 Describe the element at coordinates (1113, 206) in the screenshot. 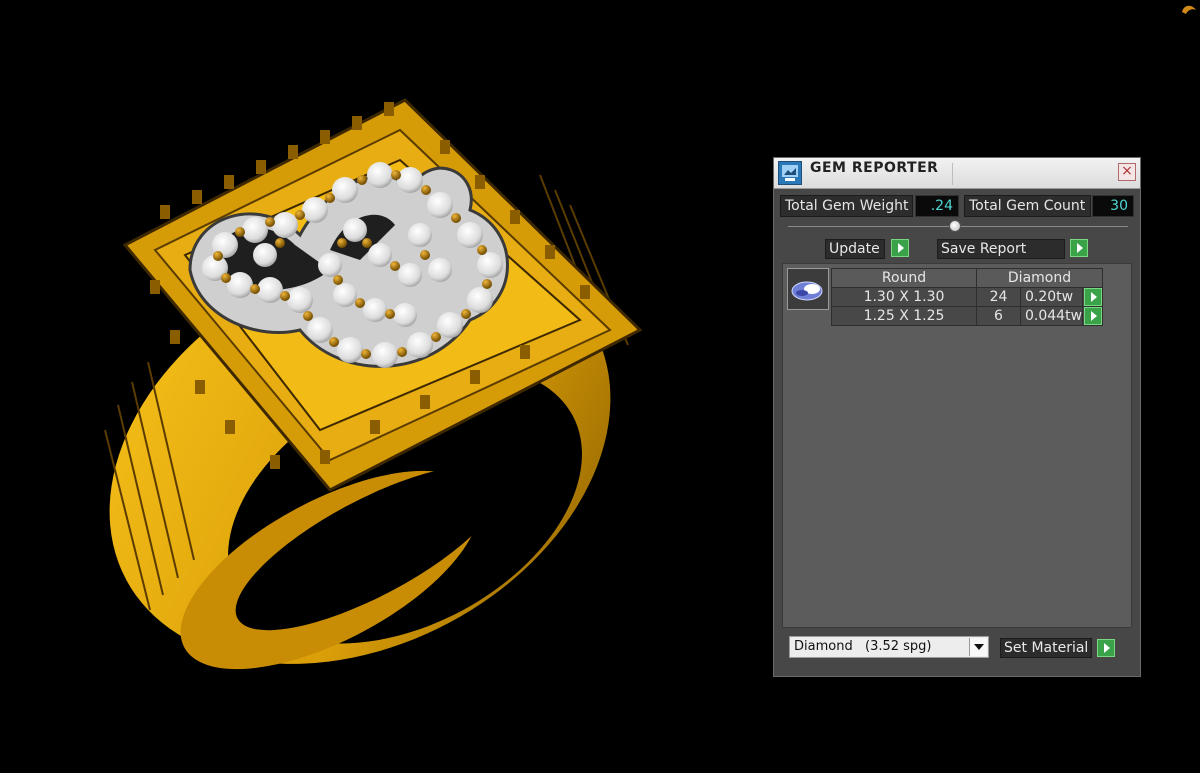

I see `total-gem-count-value: 30` at that location.